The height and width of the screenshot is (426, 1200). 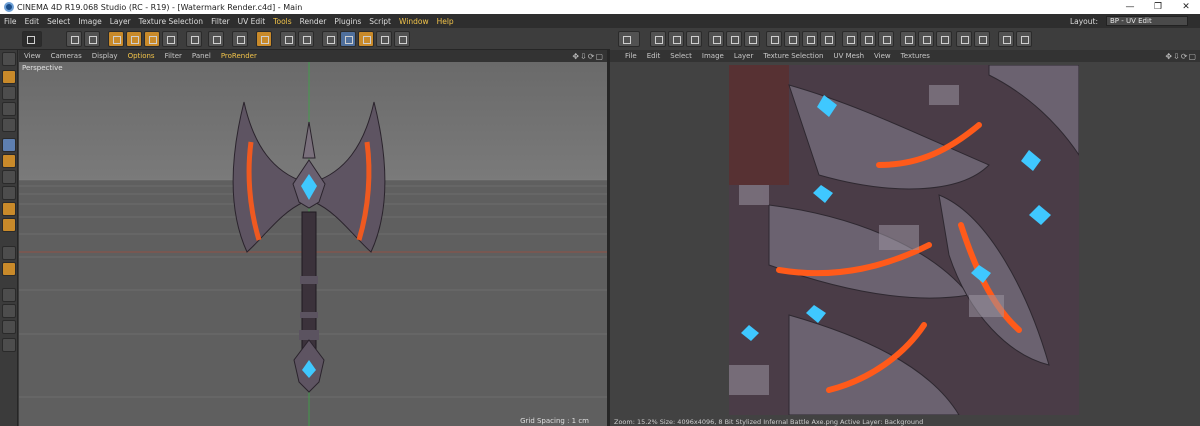 What do you see at coordinates (915, 56) in the screenshot?
I see `uv-menu-textures: Textures` at bounding box center [915, 56].